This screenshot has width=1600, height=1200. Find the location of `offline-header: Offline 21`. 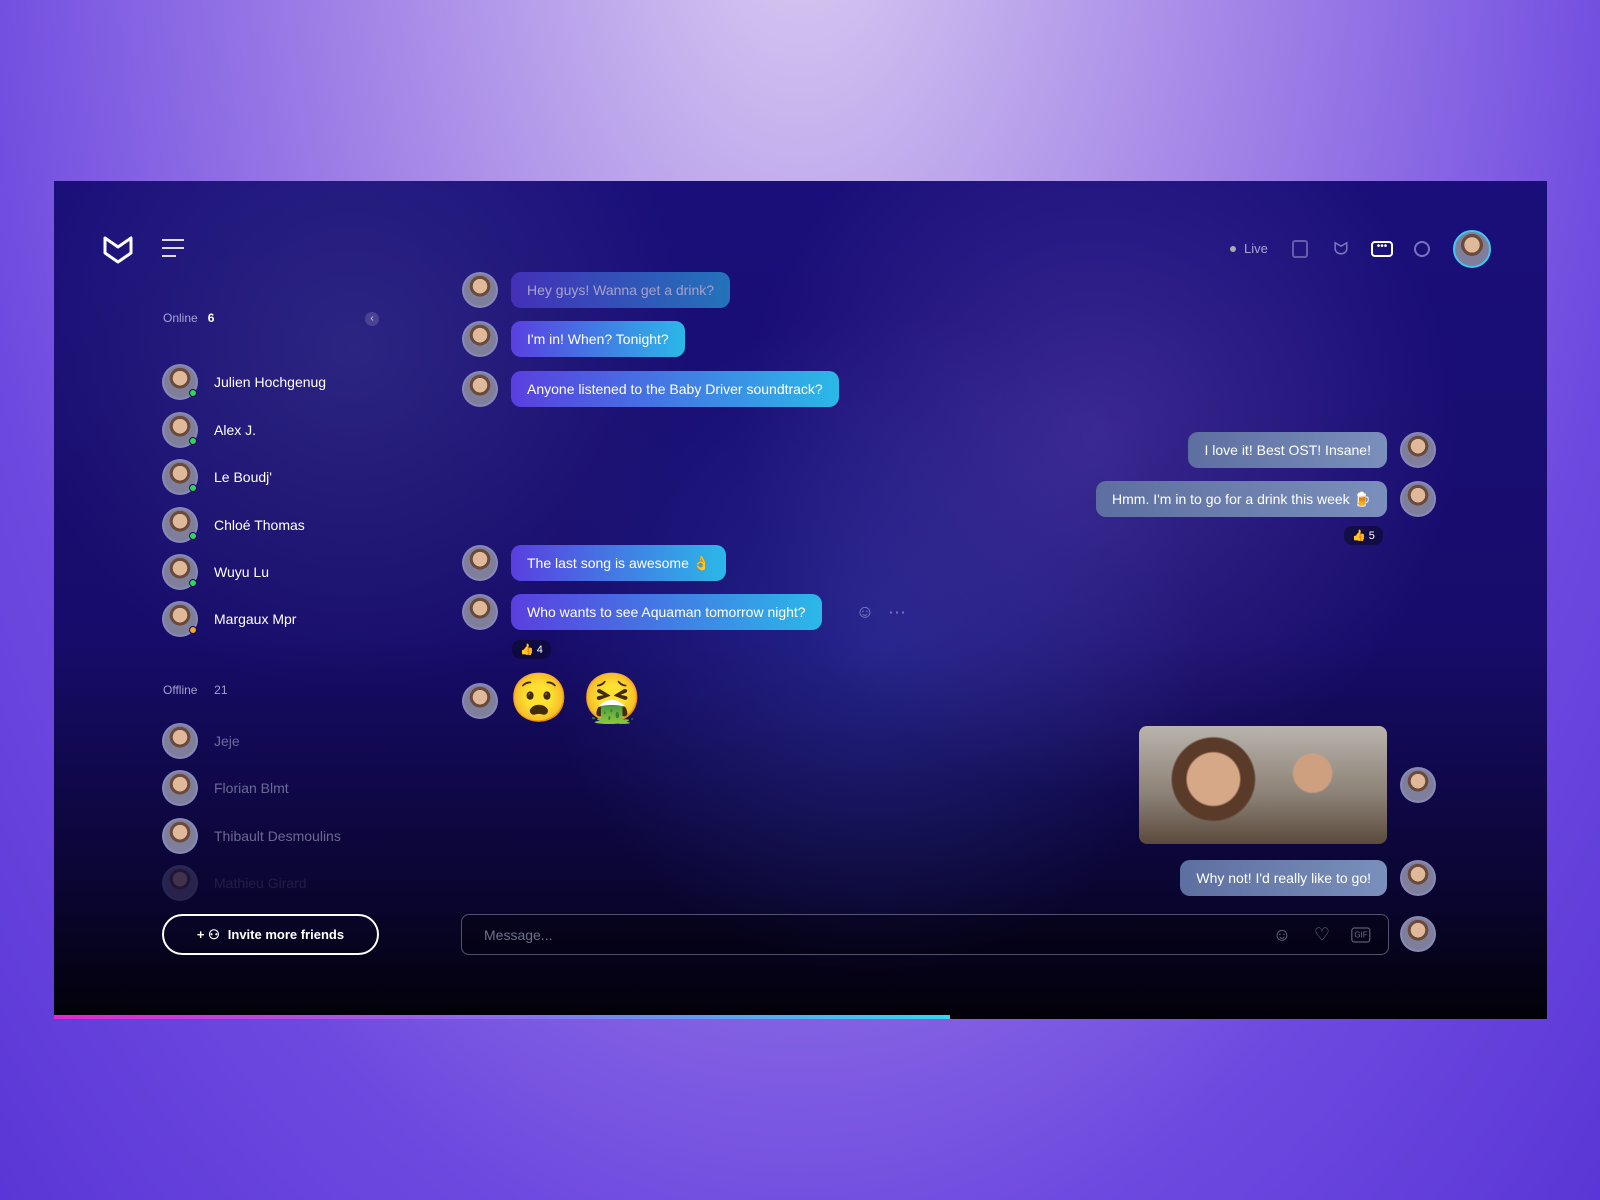

offline-header: Offline 21 is located at coordinates (195, 690).